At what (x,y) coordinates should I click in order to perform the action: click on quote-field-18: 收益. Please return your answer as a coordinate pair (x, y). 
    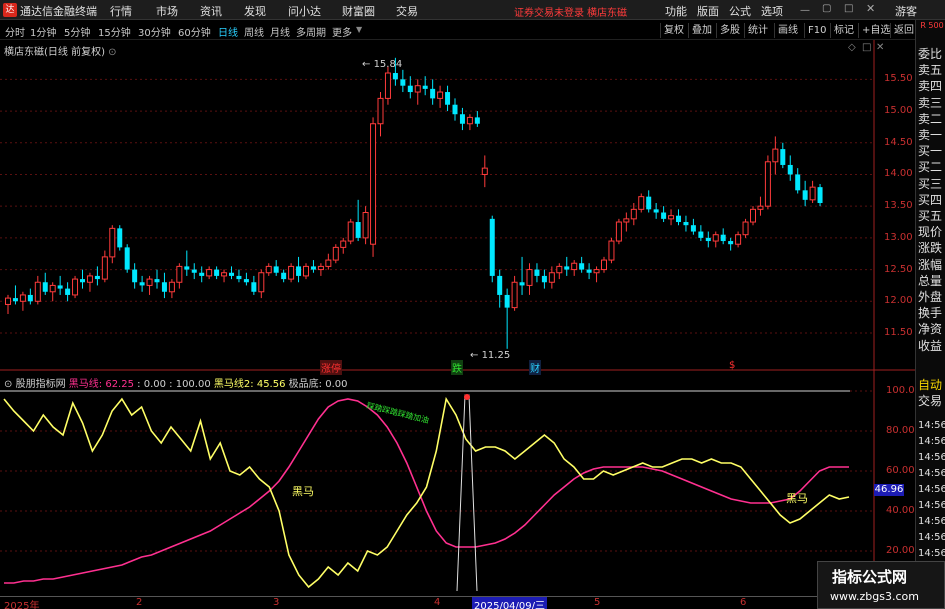
    Looking at the image, I should click on (930, 346).